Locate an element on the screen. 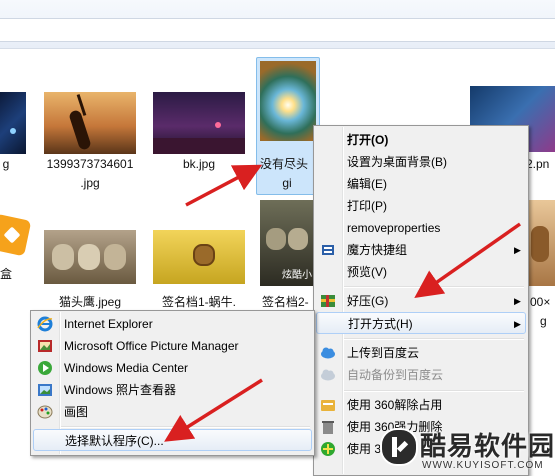 This screenshot has width=555, height=476. open-with-media-center: Windows Media Center is located at coordinates (171, 368).